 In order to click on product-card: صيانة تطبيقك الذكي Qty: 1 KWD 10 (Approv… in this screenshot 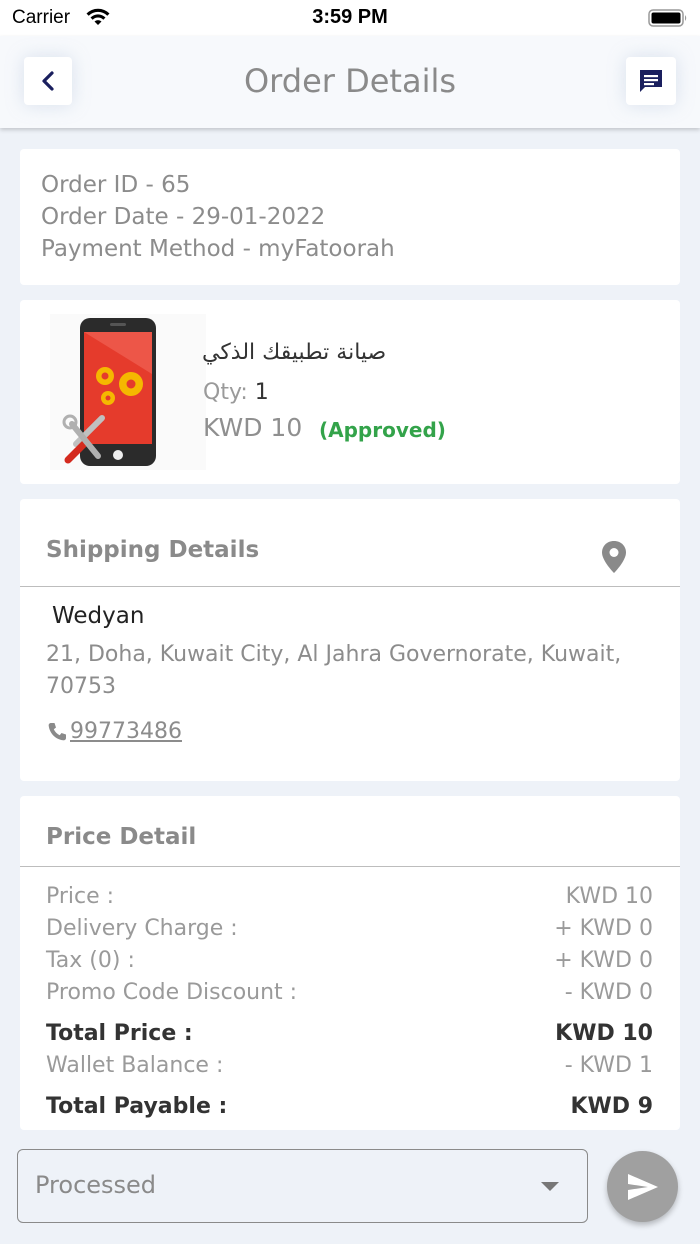, I will do `click(350, 392)`.